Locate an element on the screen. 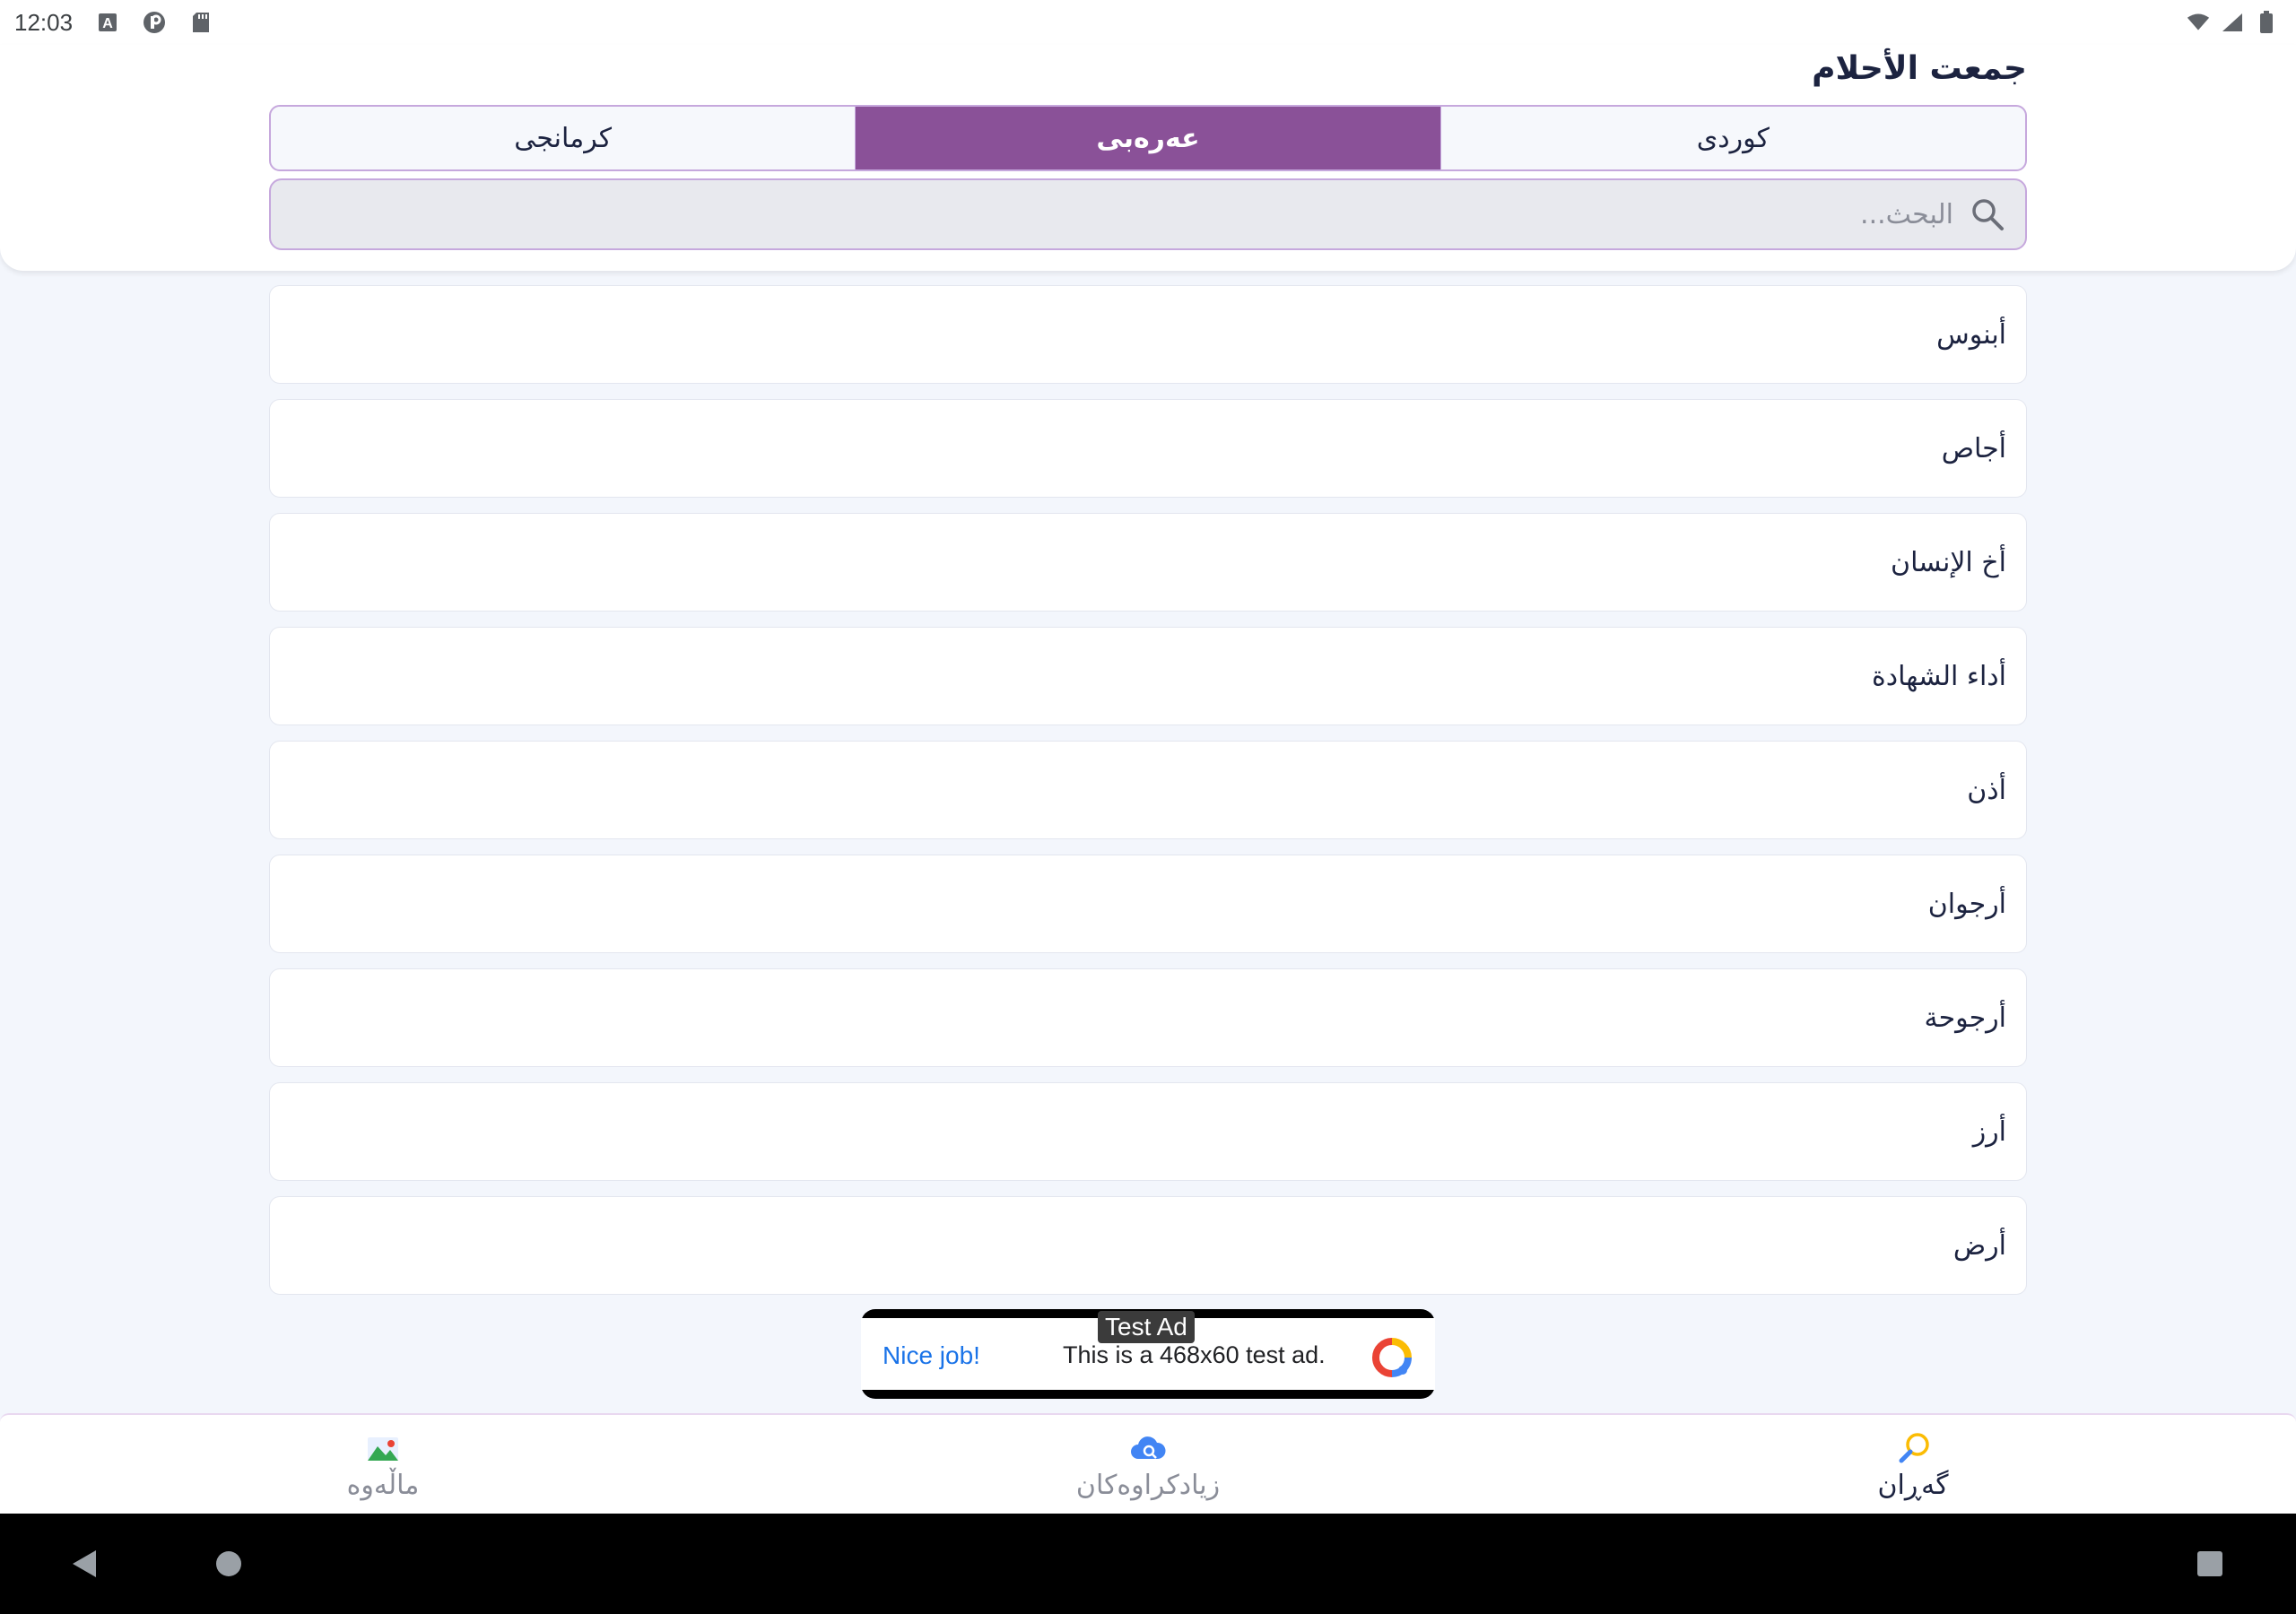 The height and width of the screenshot is (1614, 2296). nav-label: زیادکراوەکان is located at coordinates (1148, 1485).